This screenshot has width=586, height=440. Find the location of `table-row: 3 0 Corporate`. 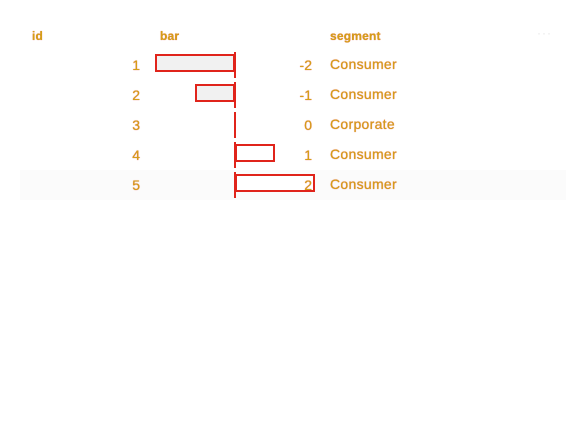

table-row: 3 0 Corporate is located at coordinates (293, 125).